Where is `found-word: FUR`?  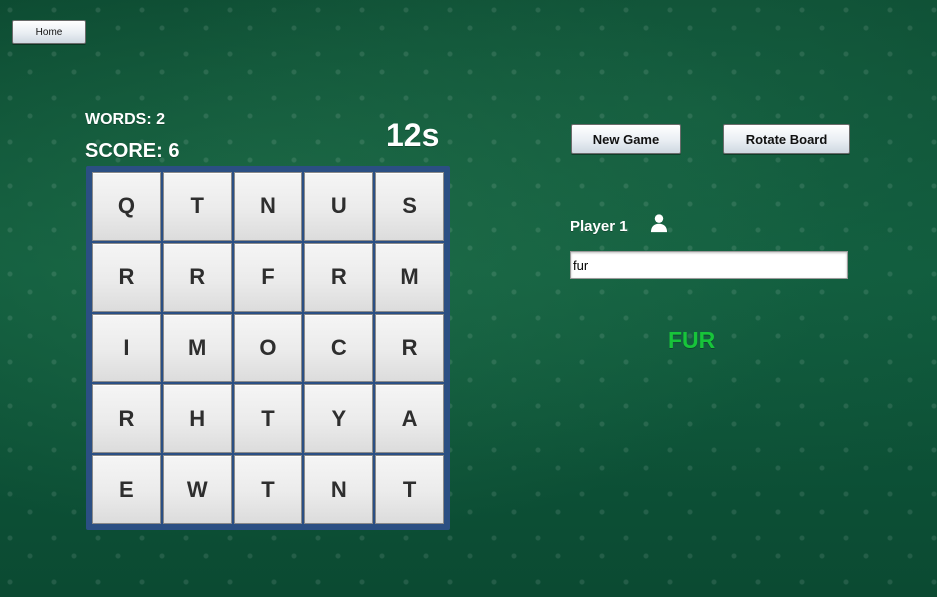
found-word: FUR is located at coordinates (692, 340).